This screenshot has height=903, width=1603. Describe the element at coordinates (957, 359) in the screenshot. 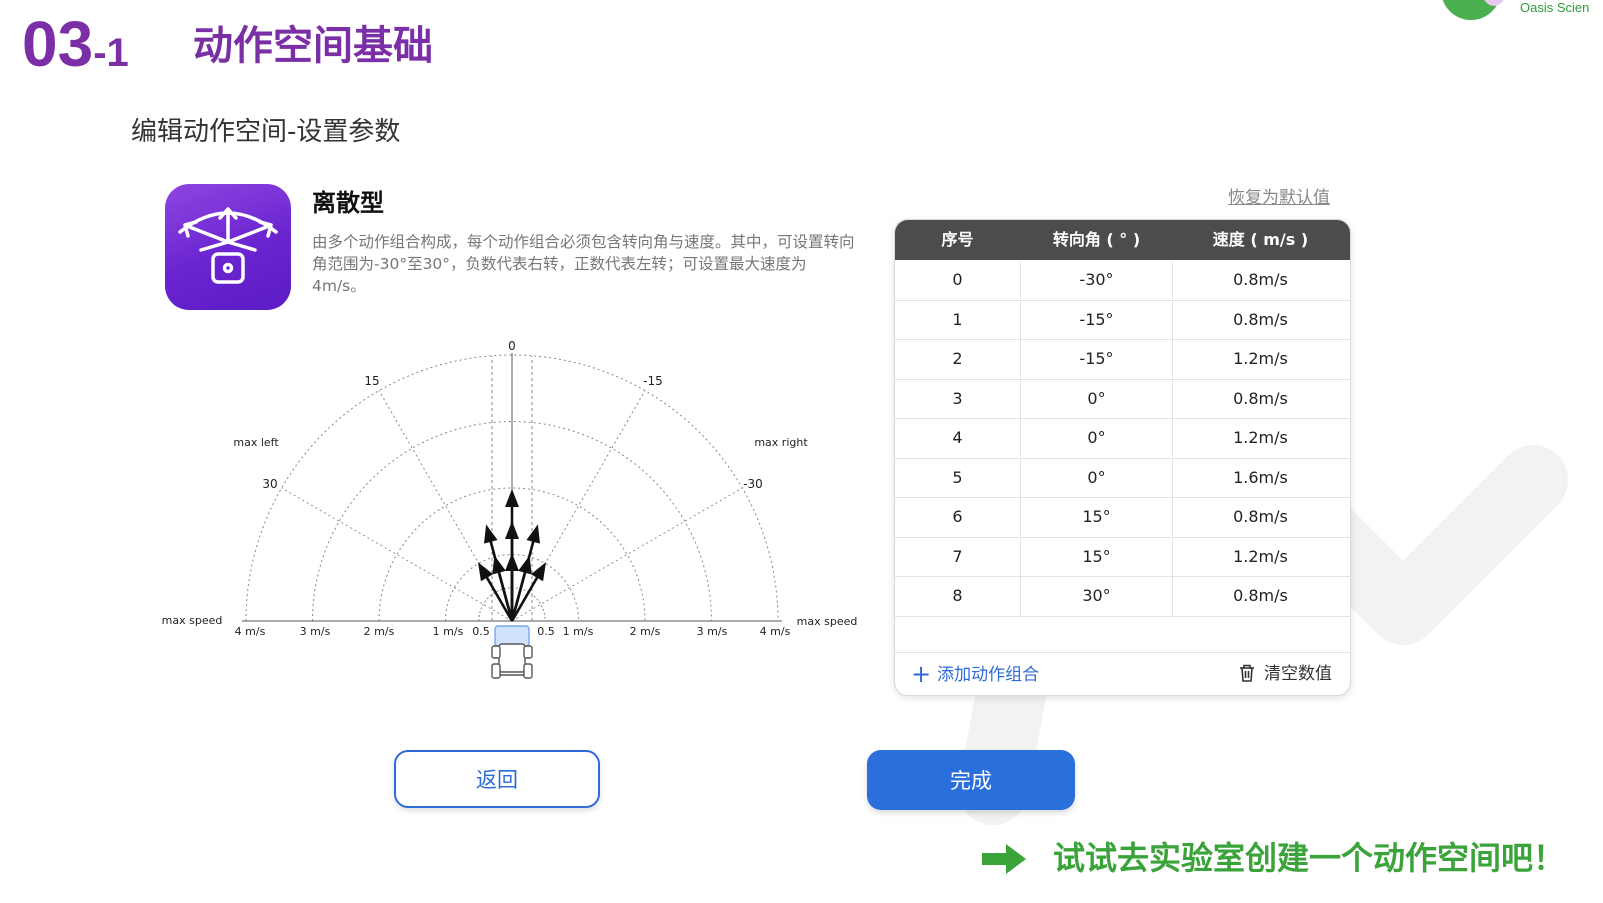

I see `cell-index: 2` at that location.